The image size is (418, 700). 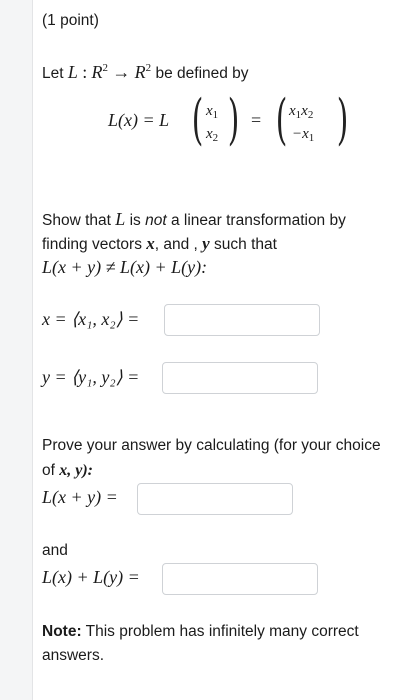 What do you see at coordinates (62, 631) in the screenshot?
I see `note-label: Note:` at bounding box center [62, 631].